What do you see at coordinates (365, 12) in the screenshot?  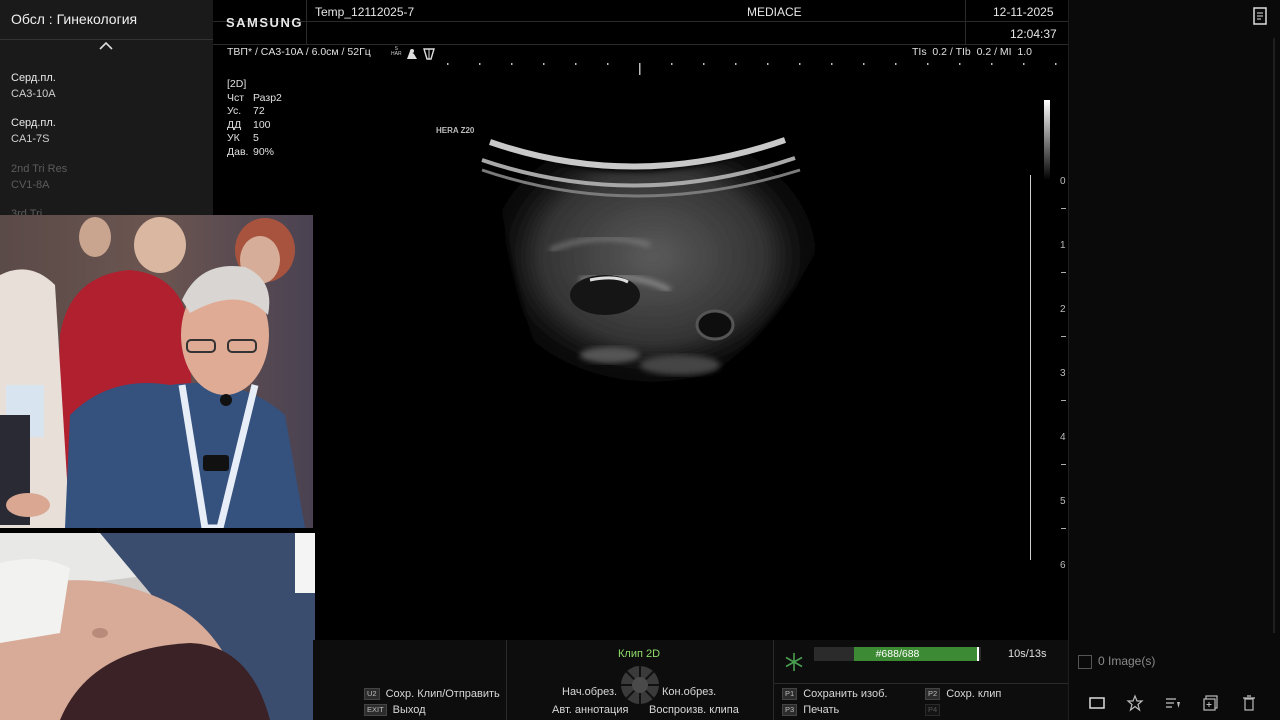 I see `patient-id: Temp_12112025-7` at bounding box center [365, 12].